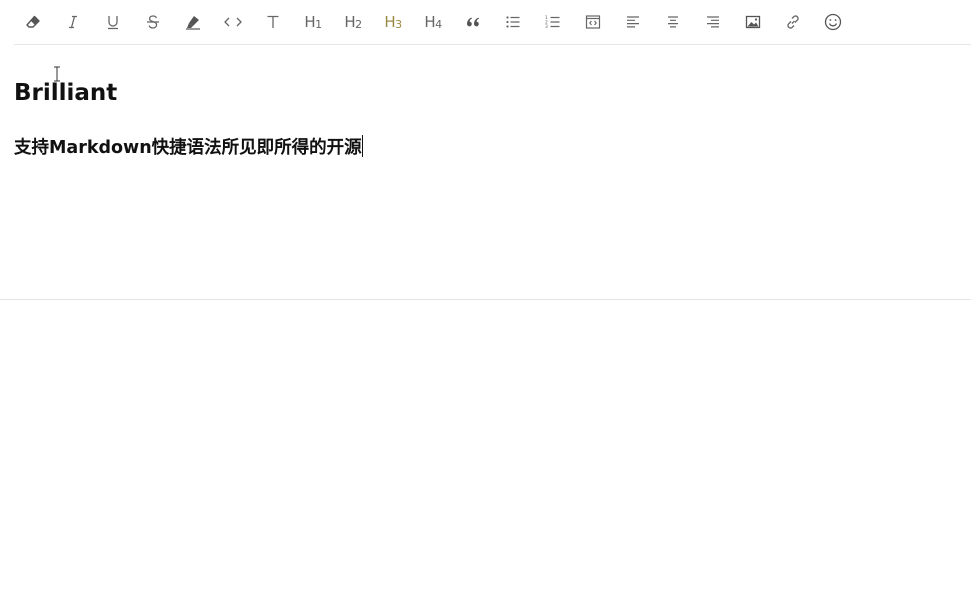  I want to click on heading3-button: H3, so click(393, 22).